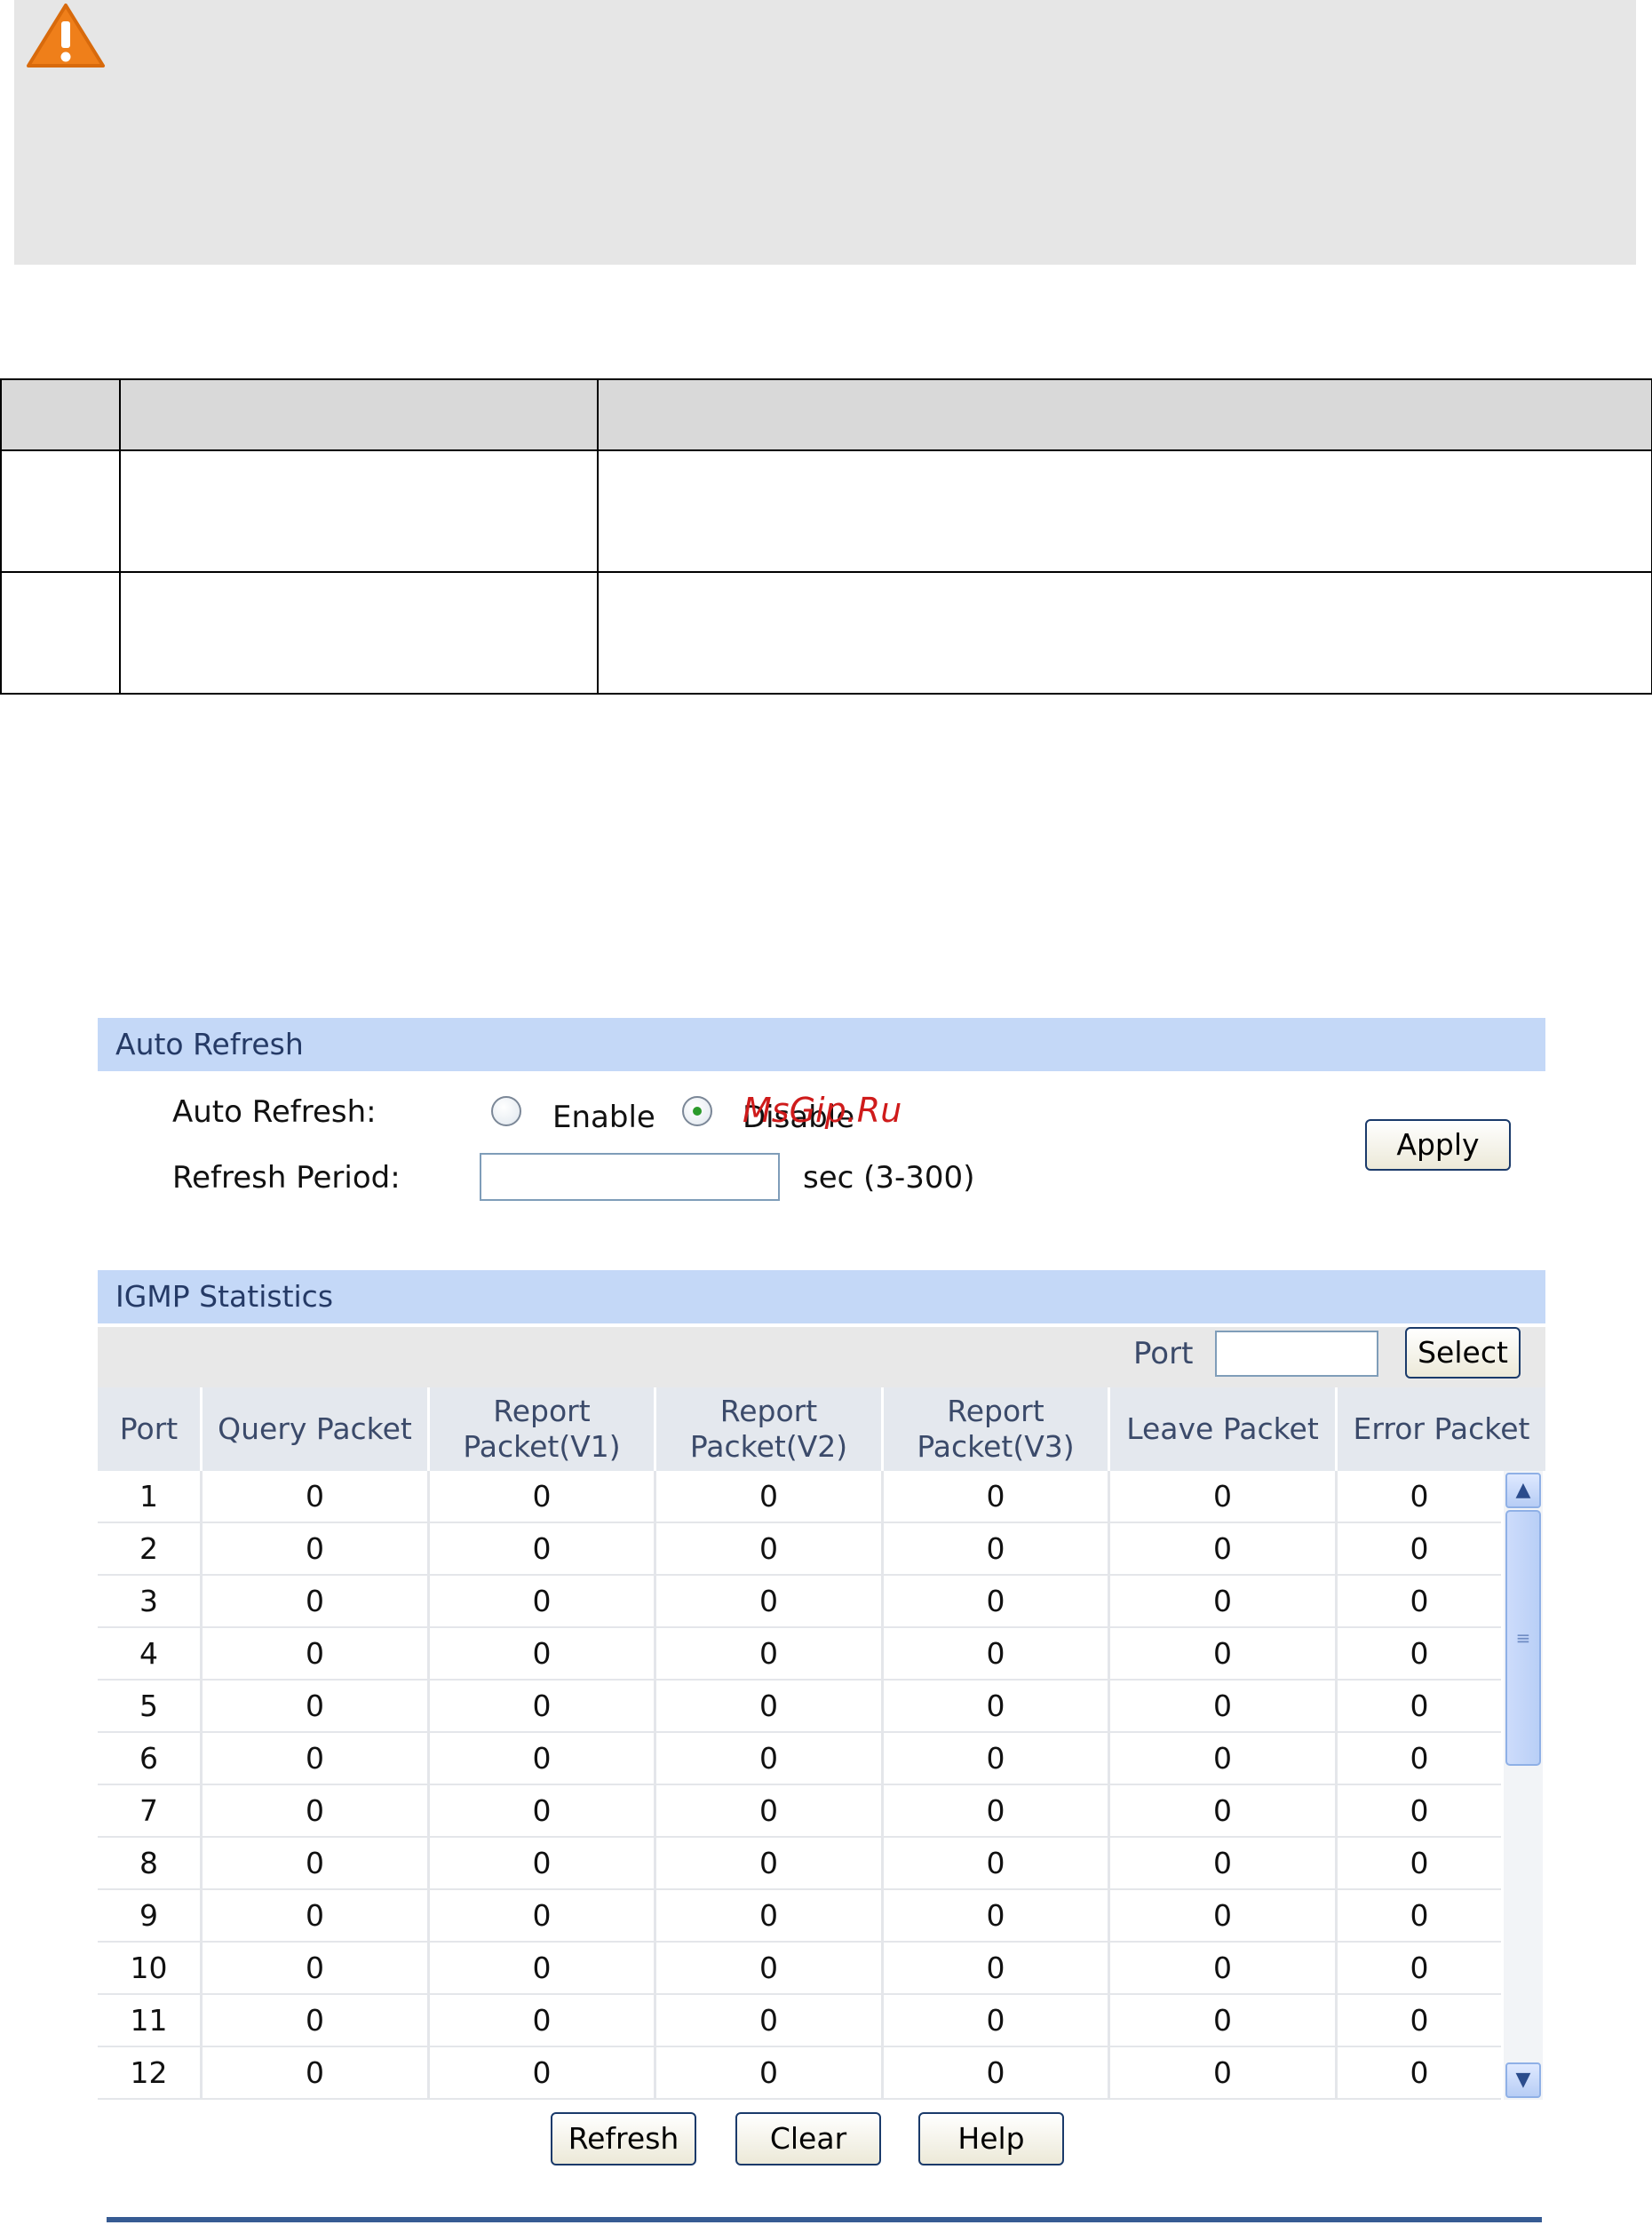 The height and width of the screenshot is (2233, 1652). I want to click on port-filter-label: Port, so click(1163, 1353).